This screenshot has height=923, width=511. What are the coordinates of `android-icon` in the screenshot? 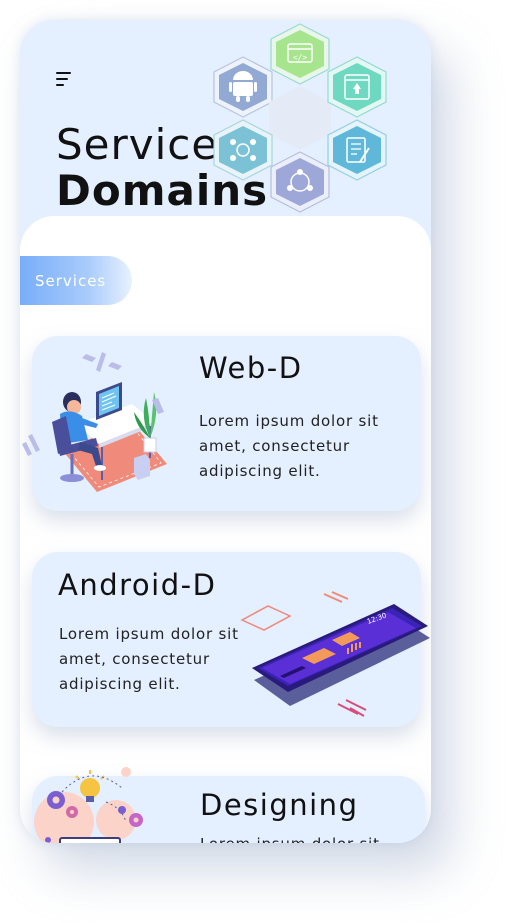 It's located at (243, 87).